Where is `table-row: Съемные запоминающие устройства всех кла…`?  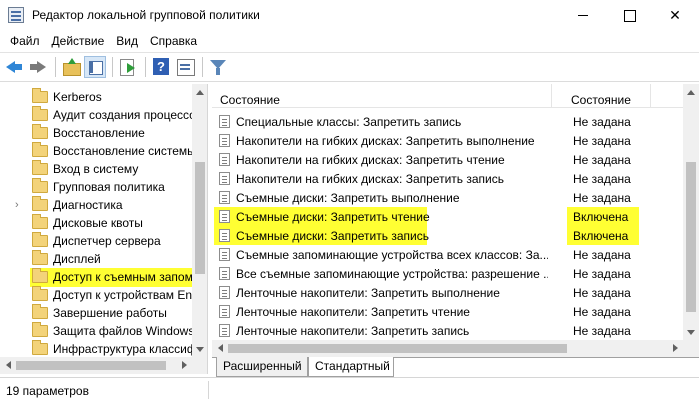
table-row: Съемные запоминающие устройства всех кла… is located at coordinates (447, 254).